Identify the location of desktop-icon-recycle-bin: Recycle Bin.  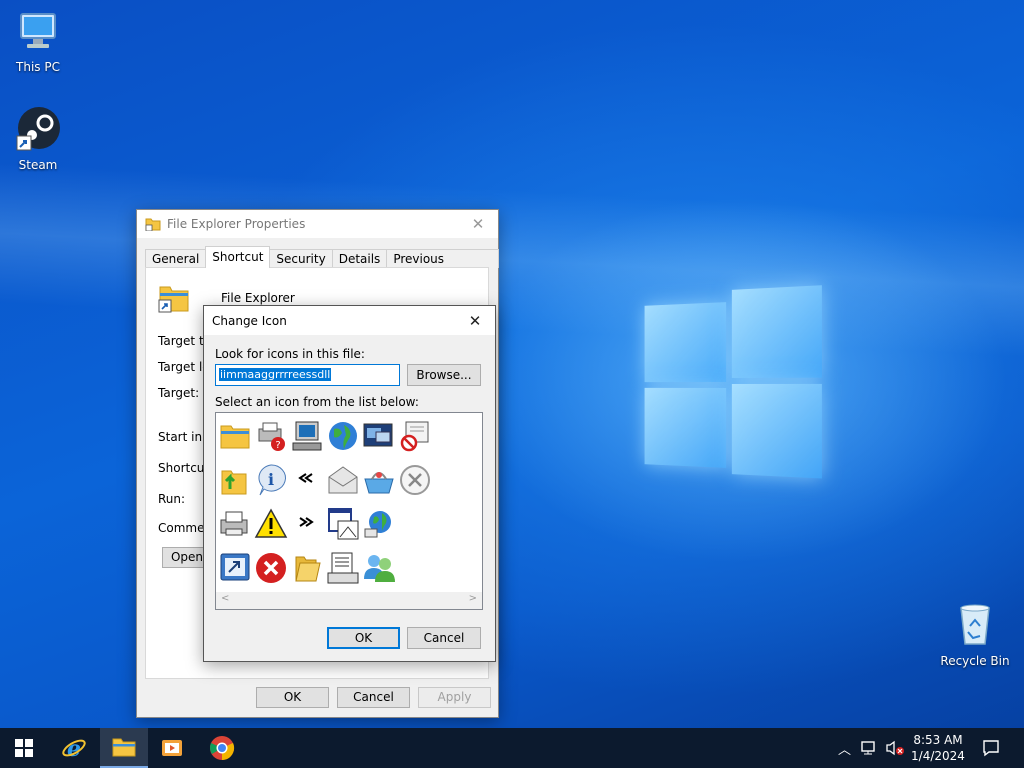
(975, 634).